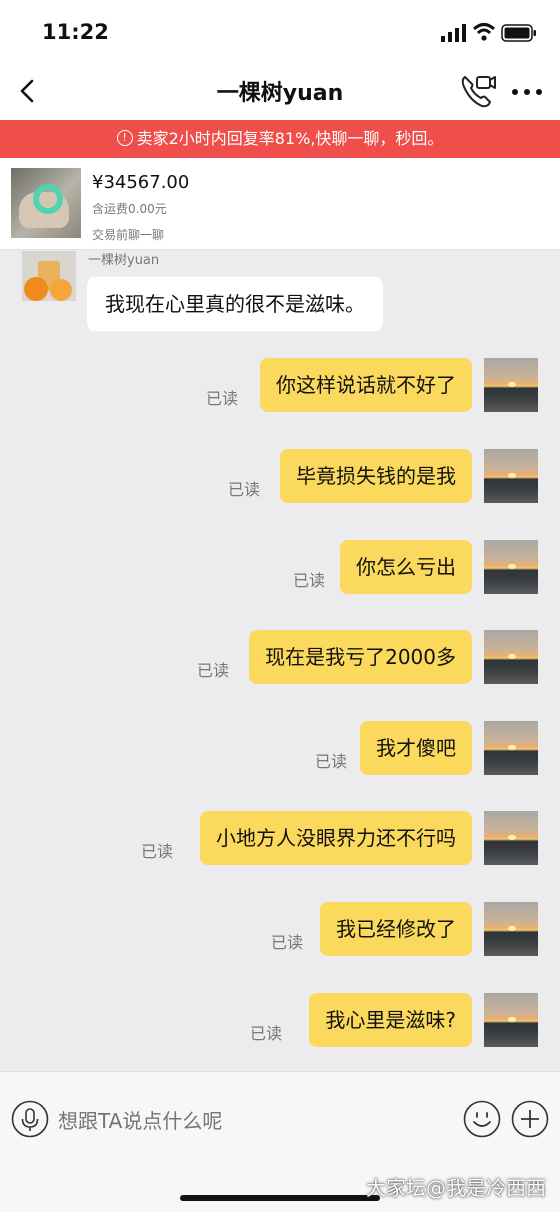 This screenshot has width=560, height=1212. I want to click on message-row: 已读 小地方人没眼界力还不行吗, so click(280, 839).